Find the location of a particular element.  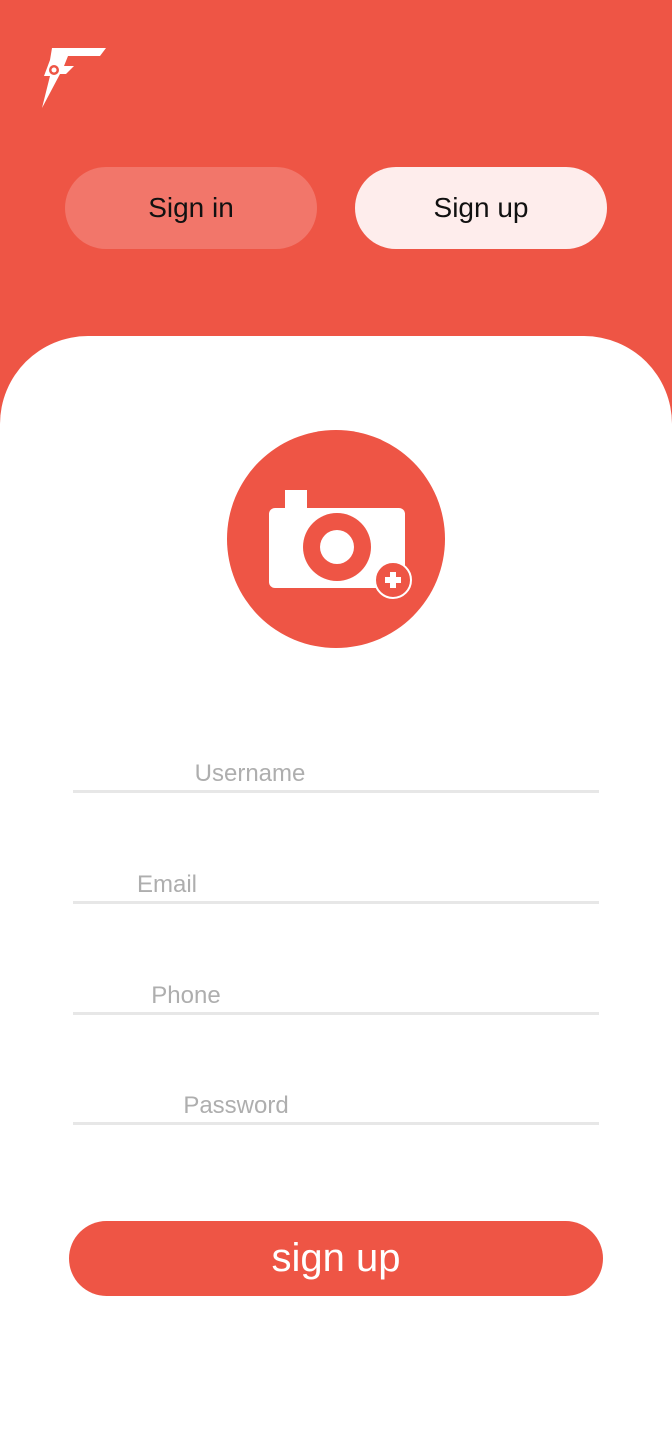

profile-photo-upload-button is located at coordinates (336, 539).